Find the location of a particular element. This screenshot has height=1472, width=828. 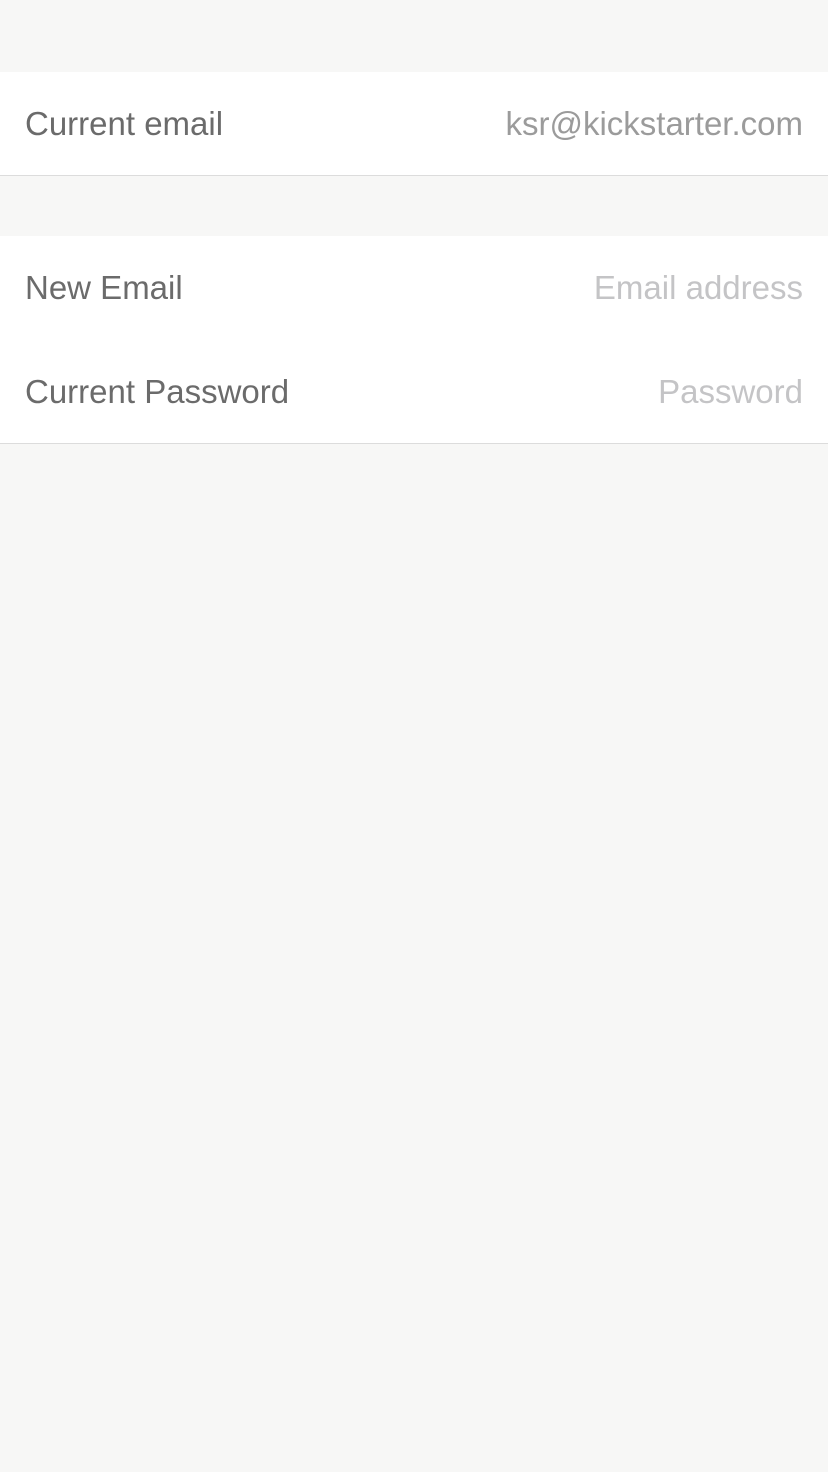

current-email-value: ksr@kickstarter.com is located at coordinates (654, 123).